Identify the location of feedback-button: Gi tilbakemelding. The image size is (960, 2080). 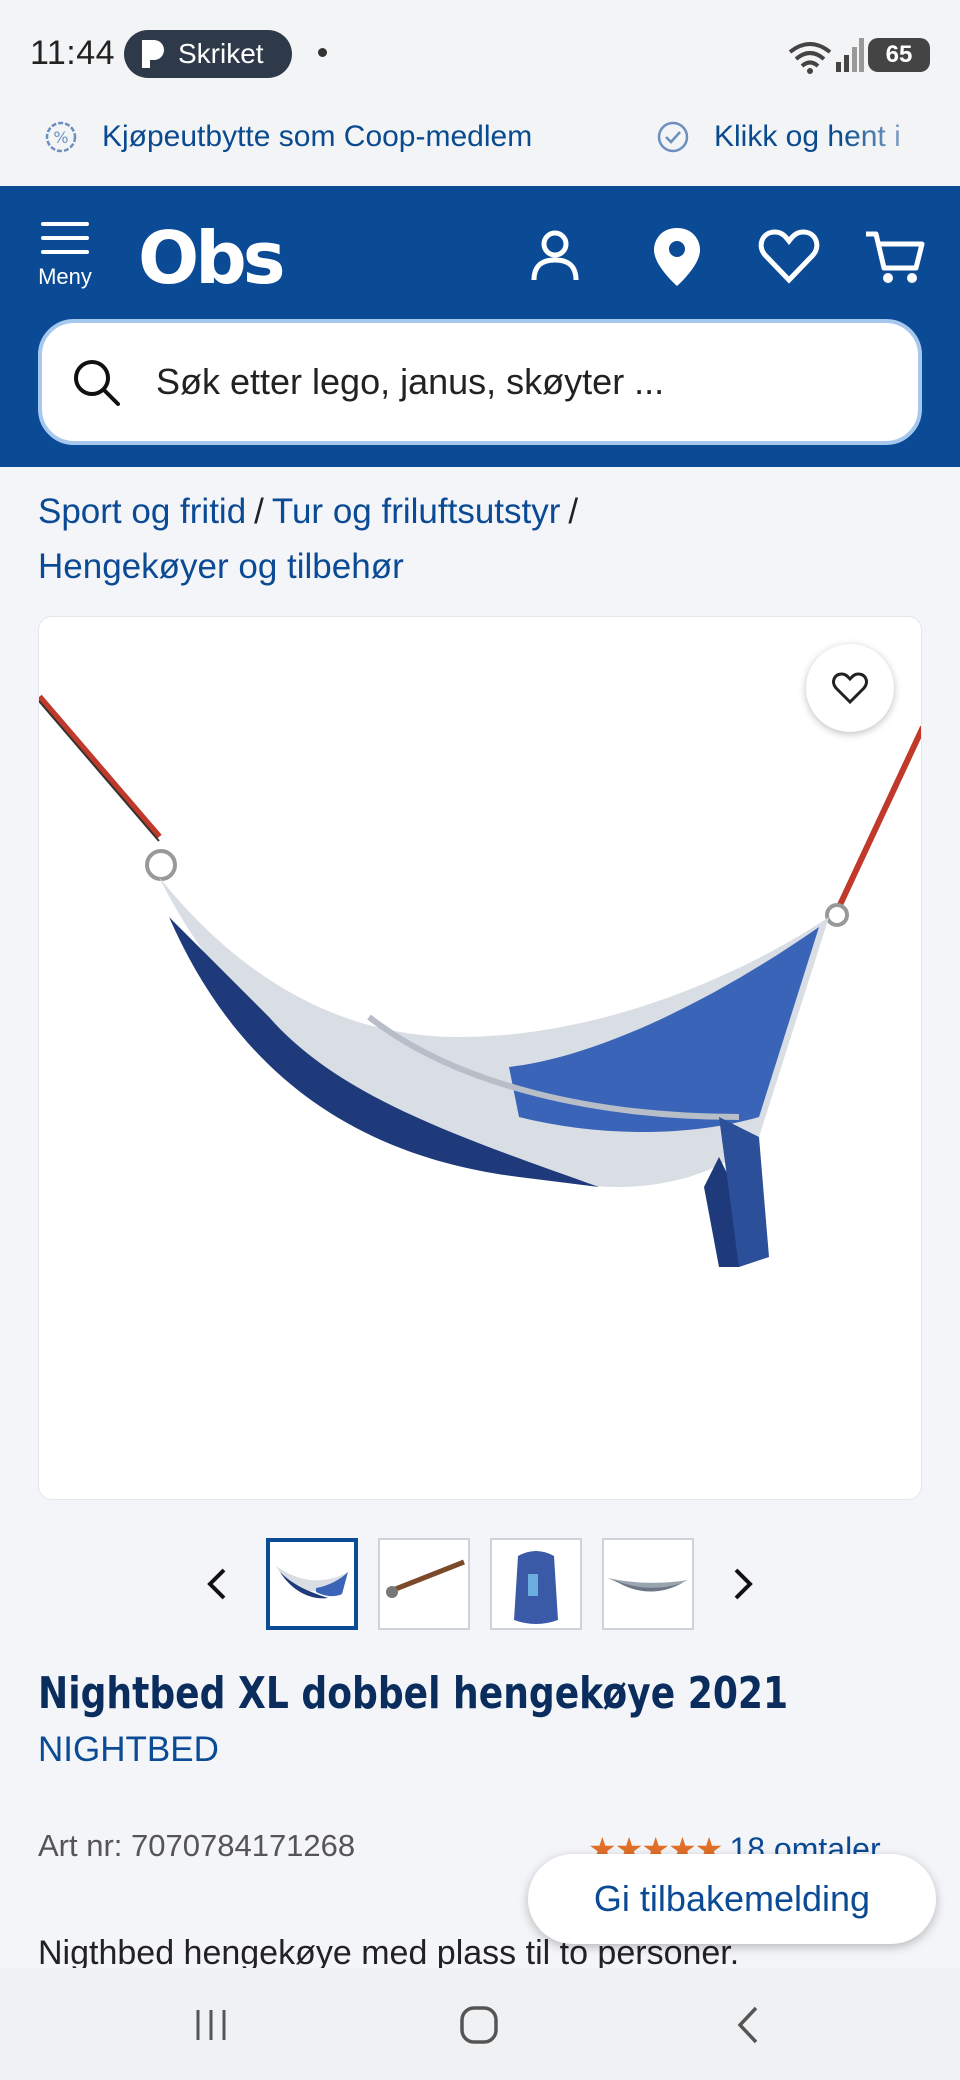
(732, 1899).